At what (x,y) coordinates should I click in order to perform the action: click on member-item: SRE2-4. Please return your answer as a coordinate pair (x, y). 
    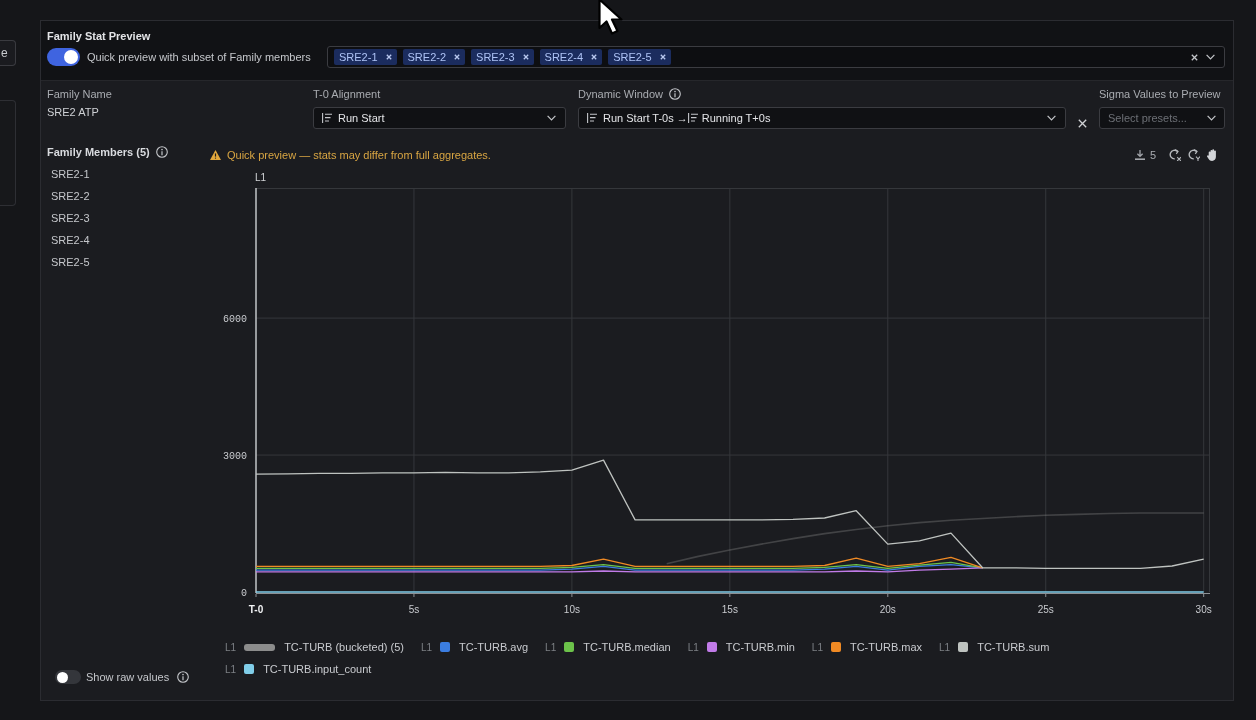
    Looking at the image, I should click on (70, 240).